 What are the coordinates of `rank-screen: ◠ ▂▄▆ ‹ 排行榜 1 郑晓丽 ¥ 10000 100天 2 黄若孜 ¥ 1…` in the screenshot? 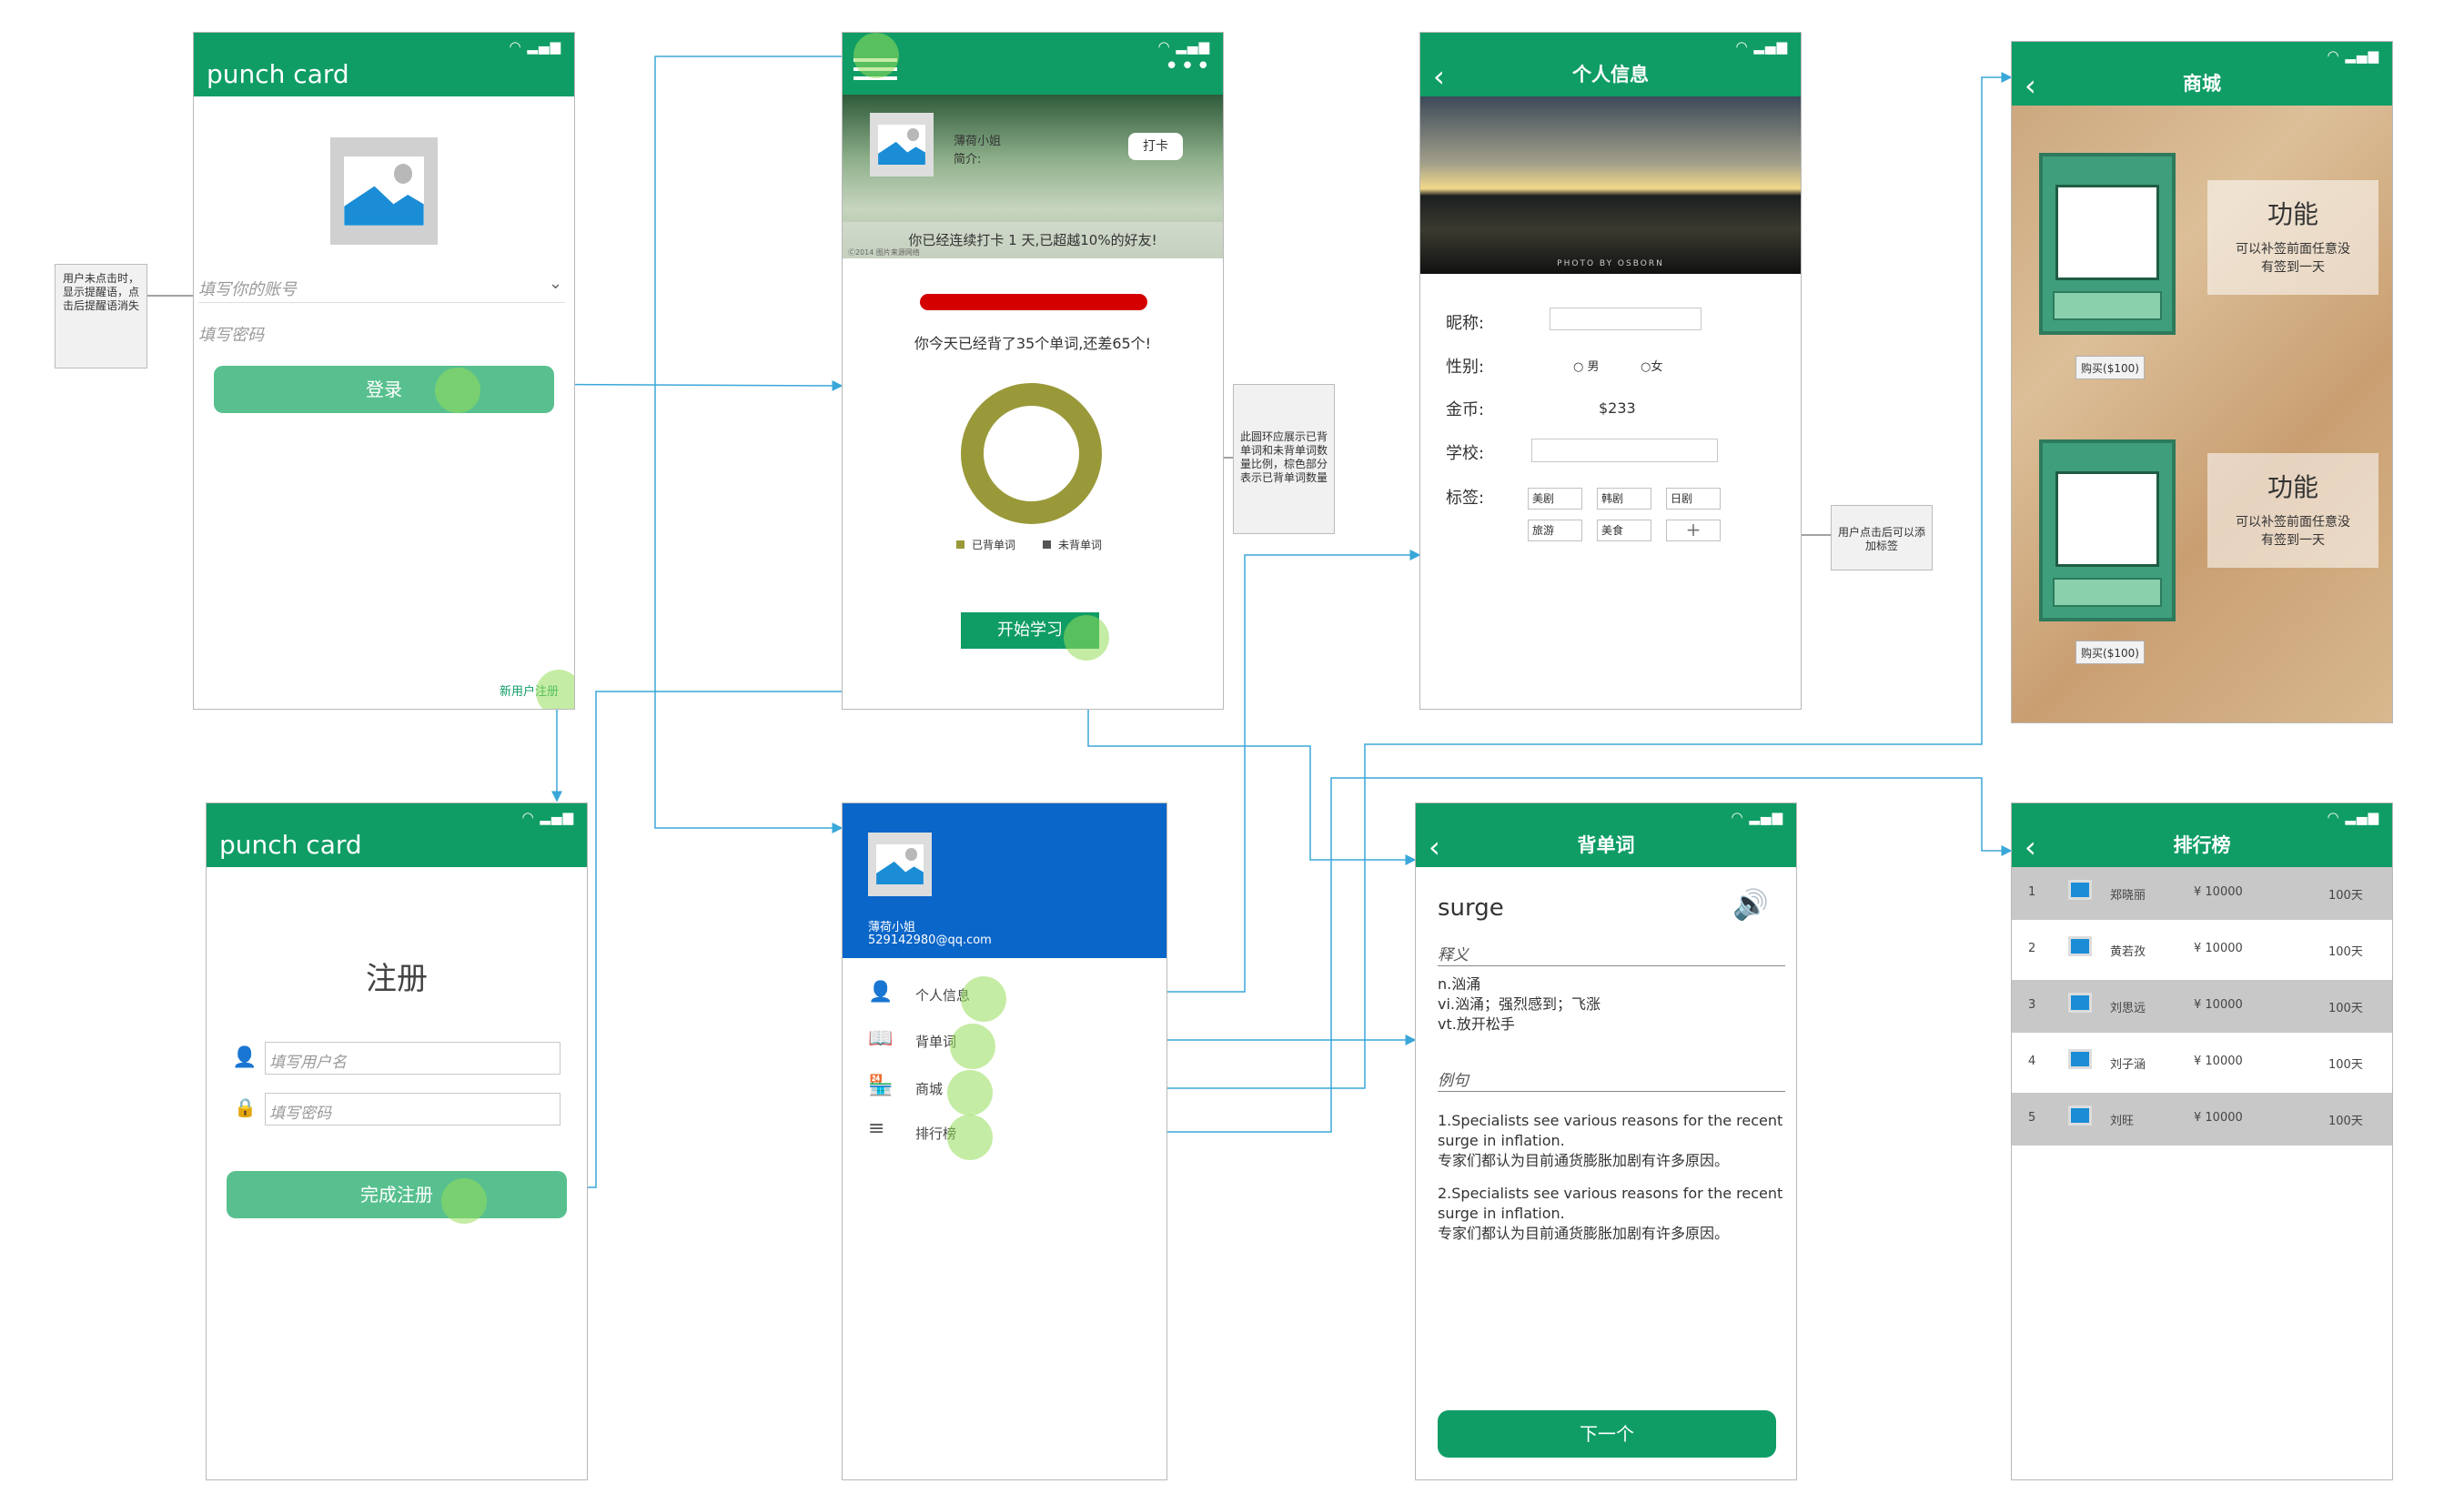 It's located at (2202, 1141).